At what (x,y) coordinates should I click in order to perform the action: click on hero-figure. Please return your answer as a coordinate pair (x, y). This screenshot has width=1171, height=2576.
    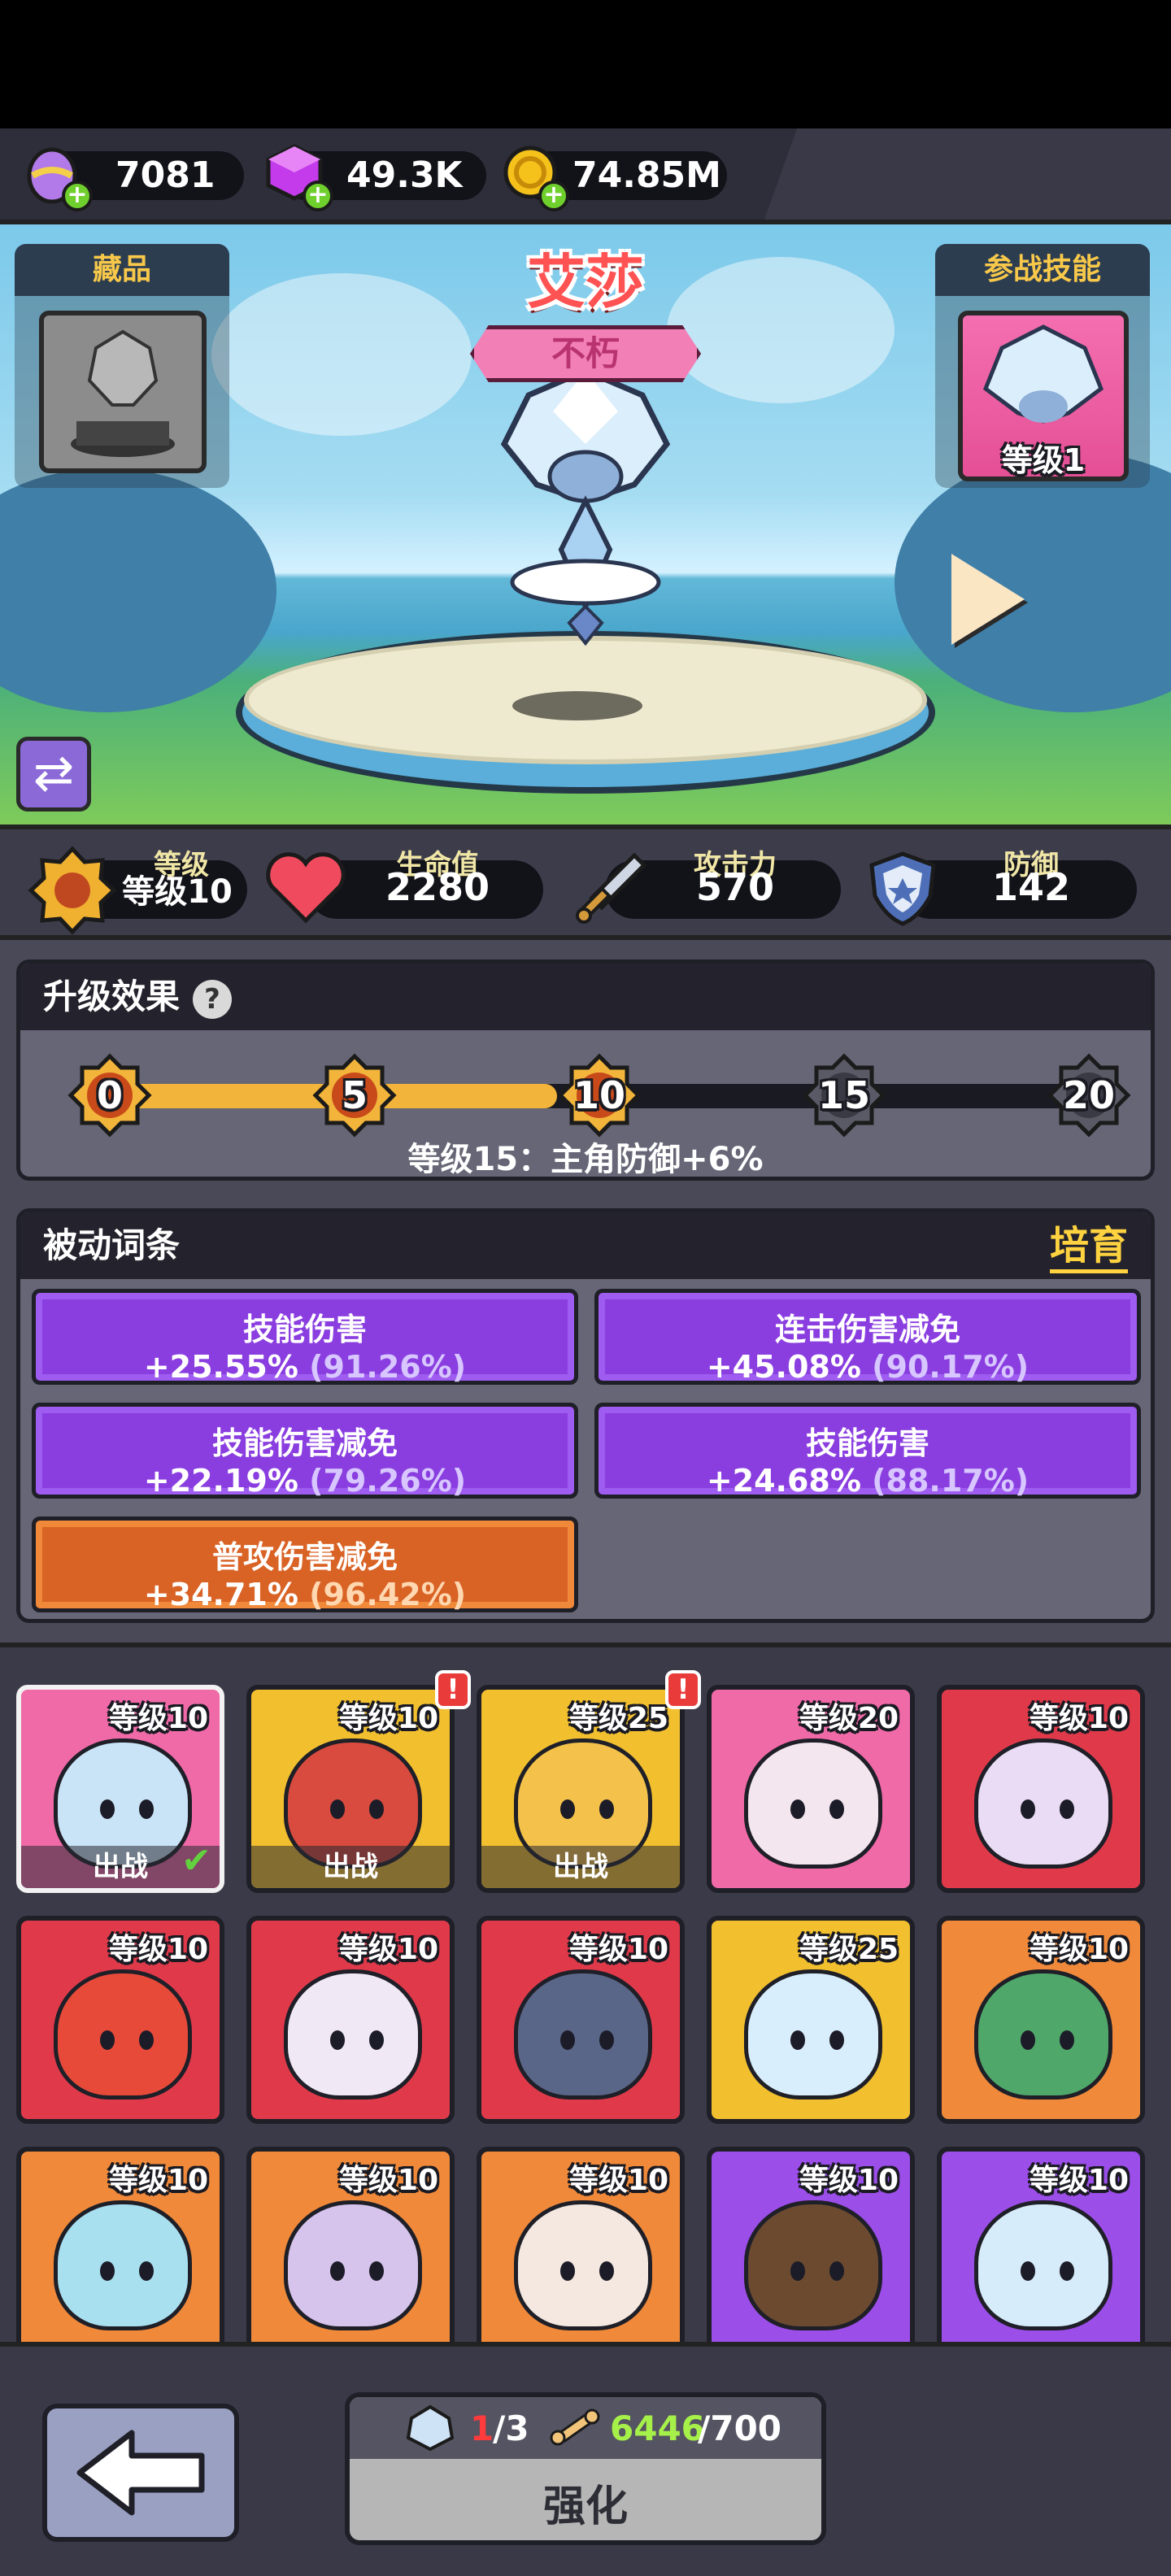
    Looking at the image, I should click on (585, 509).